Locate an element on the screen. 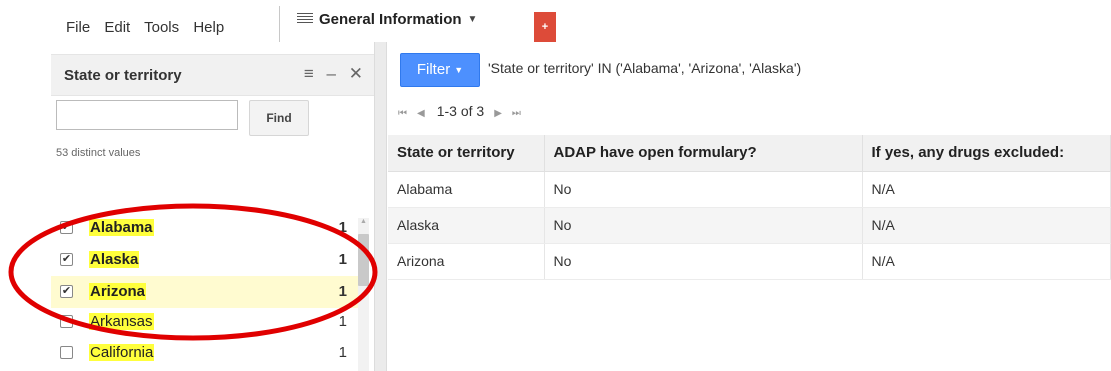 The height and width of the screenshot is (371, 1111). menu-bar: File Edit Tools Help is located at coordinates (150, 27).